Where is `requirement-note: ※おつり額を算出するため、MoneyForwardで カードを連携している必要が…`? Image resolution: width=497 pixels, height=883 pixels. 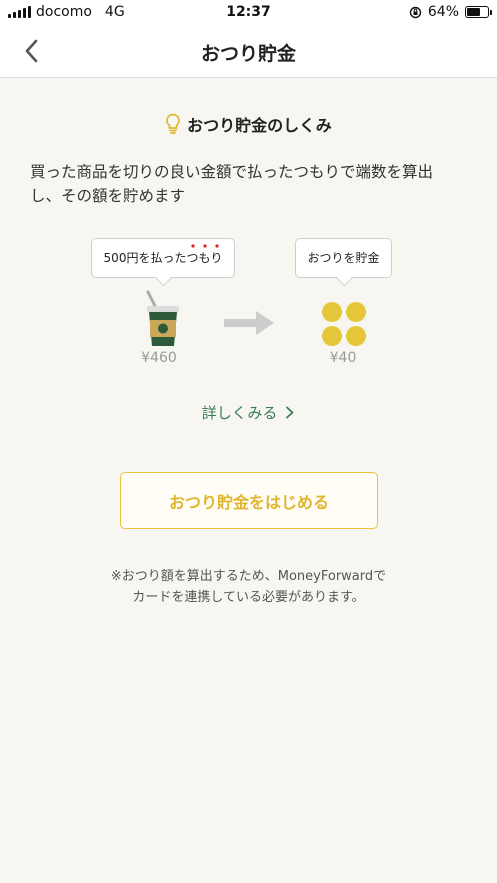 requirement-note: ※おつり額を算出するため、MoneyForwardで カードを連携している必要が… is located at coordinates (248, 587).